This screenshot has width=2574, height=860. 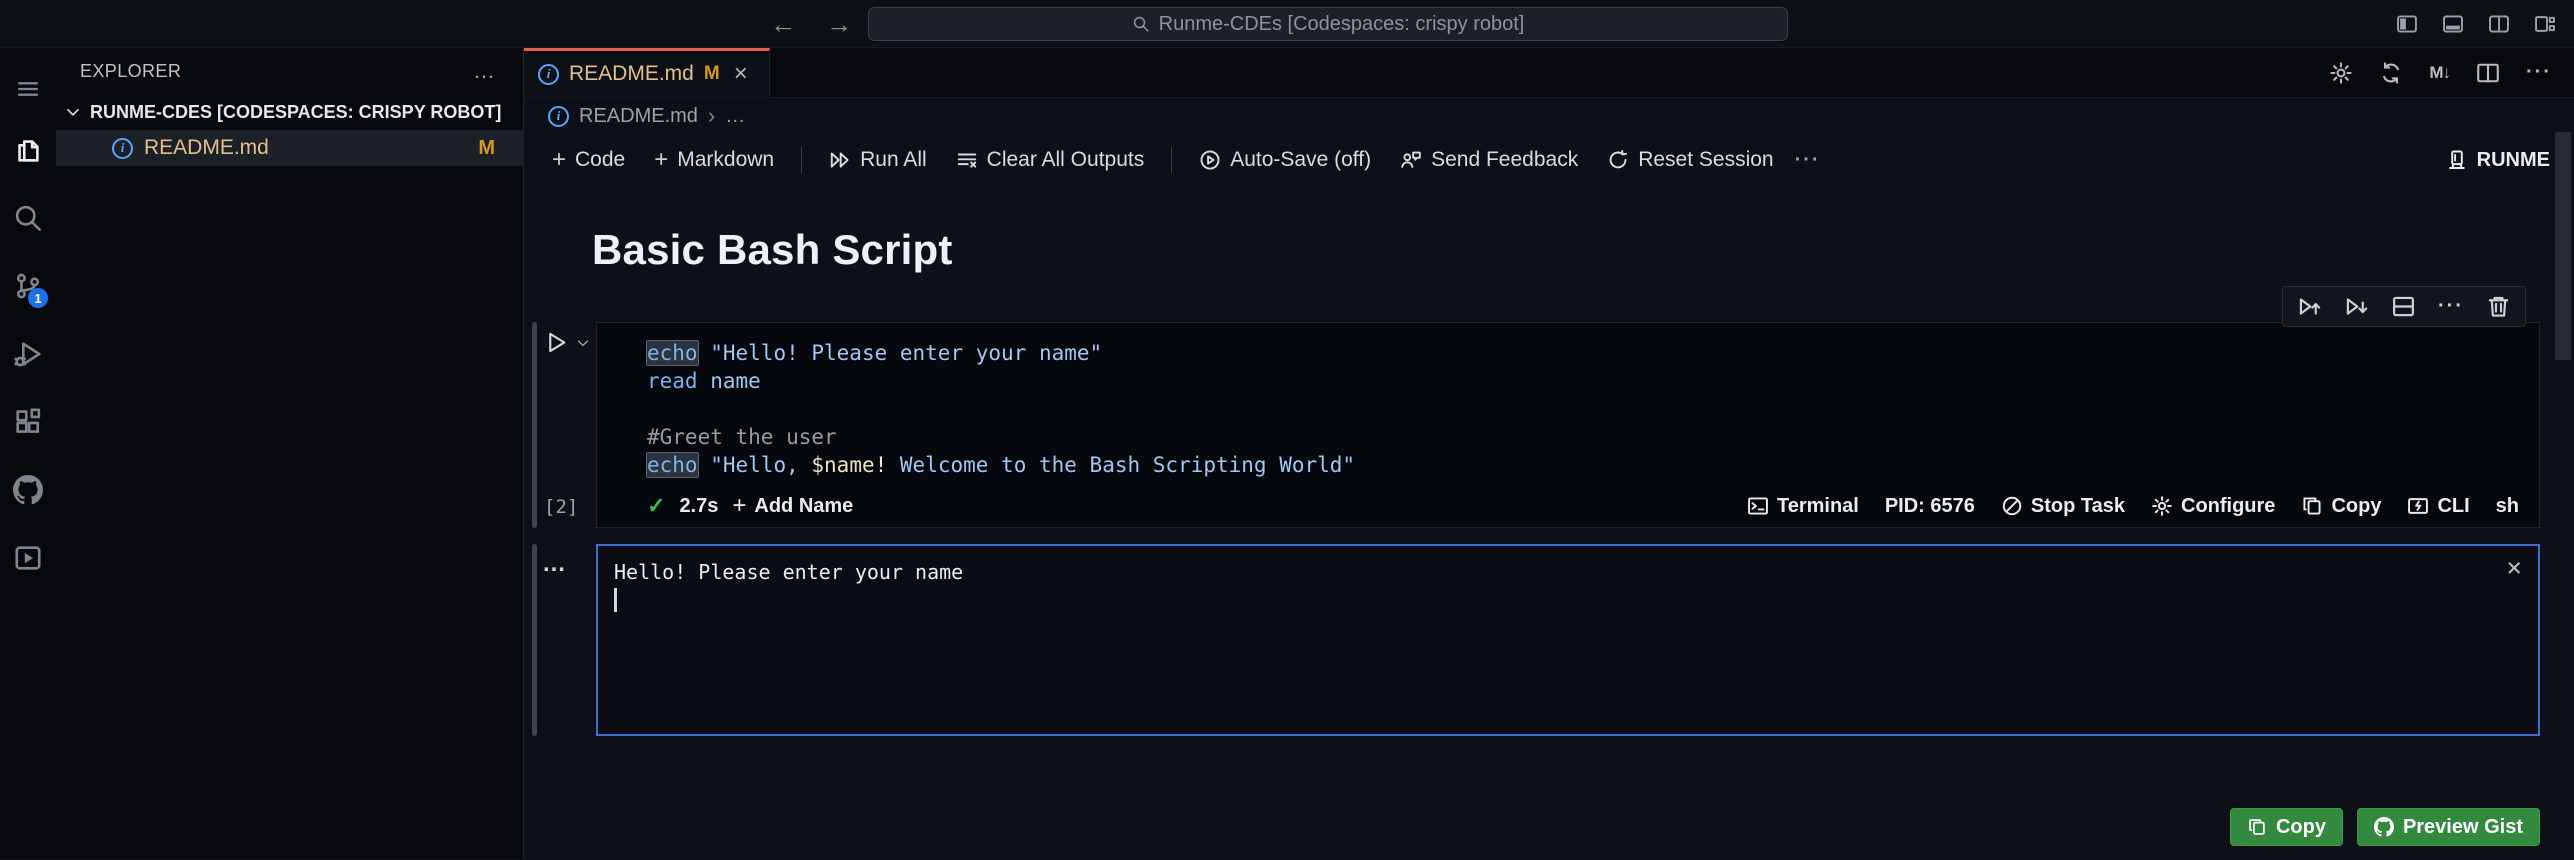 I want to click on run-all-button: Run All, so click(x=878, y=160).